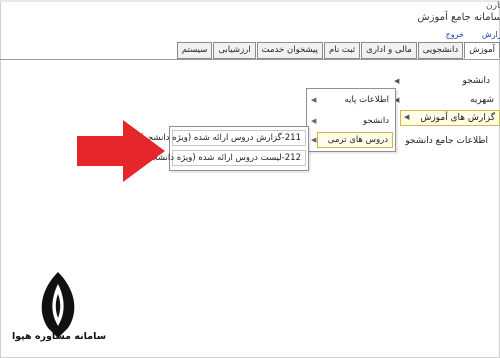  Describe the element at coordinates (225, 158) in the screenshot. I see `report-212-link: 212-لیست دروس ارائه شده (ویژه دانشجو)` at that location.